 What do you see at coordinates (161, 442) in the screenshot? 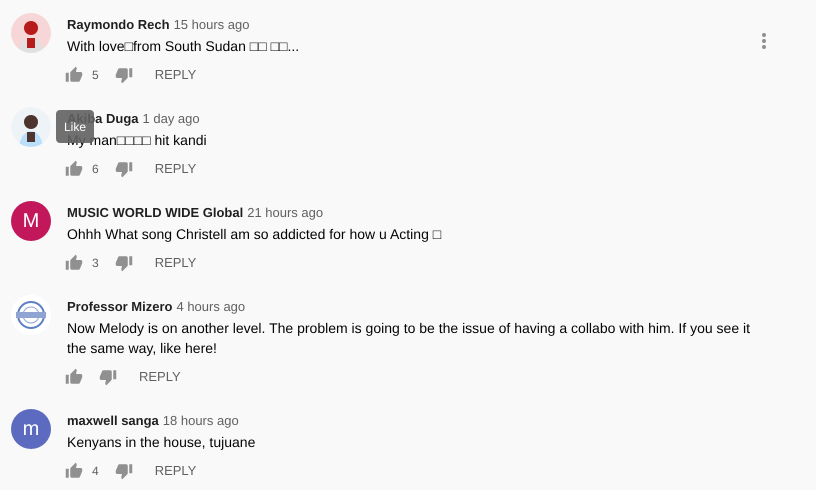
I see `comment-text: Kenyans in the house, tujuane` at bounding box center [161, 442].